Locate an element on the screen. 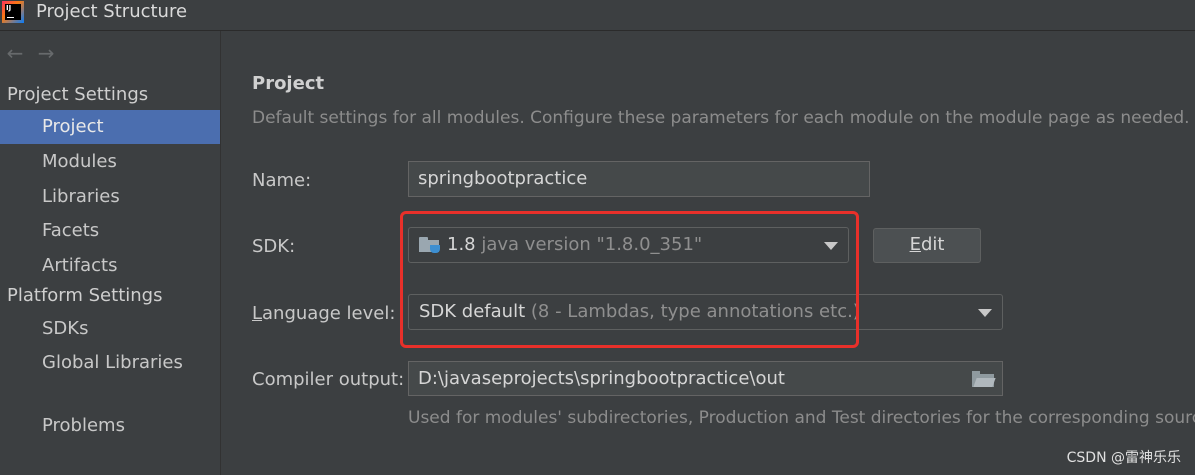  platform-settings-header: Platform Settings is located at coordinates (85, 295).